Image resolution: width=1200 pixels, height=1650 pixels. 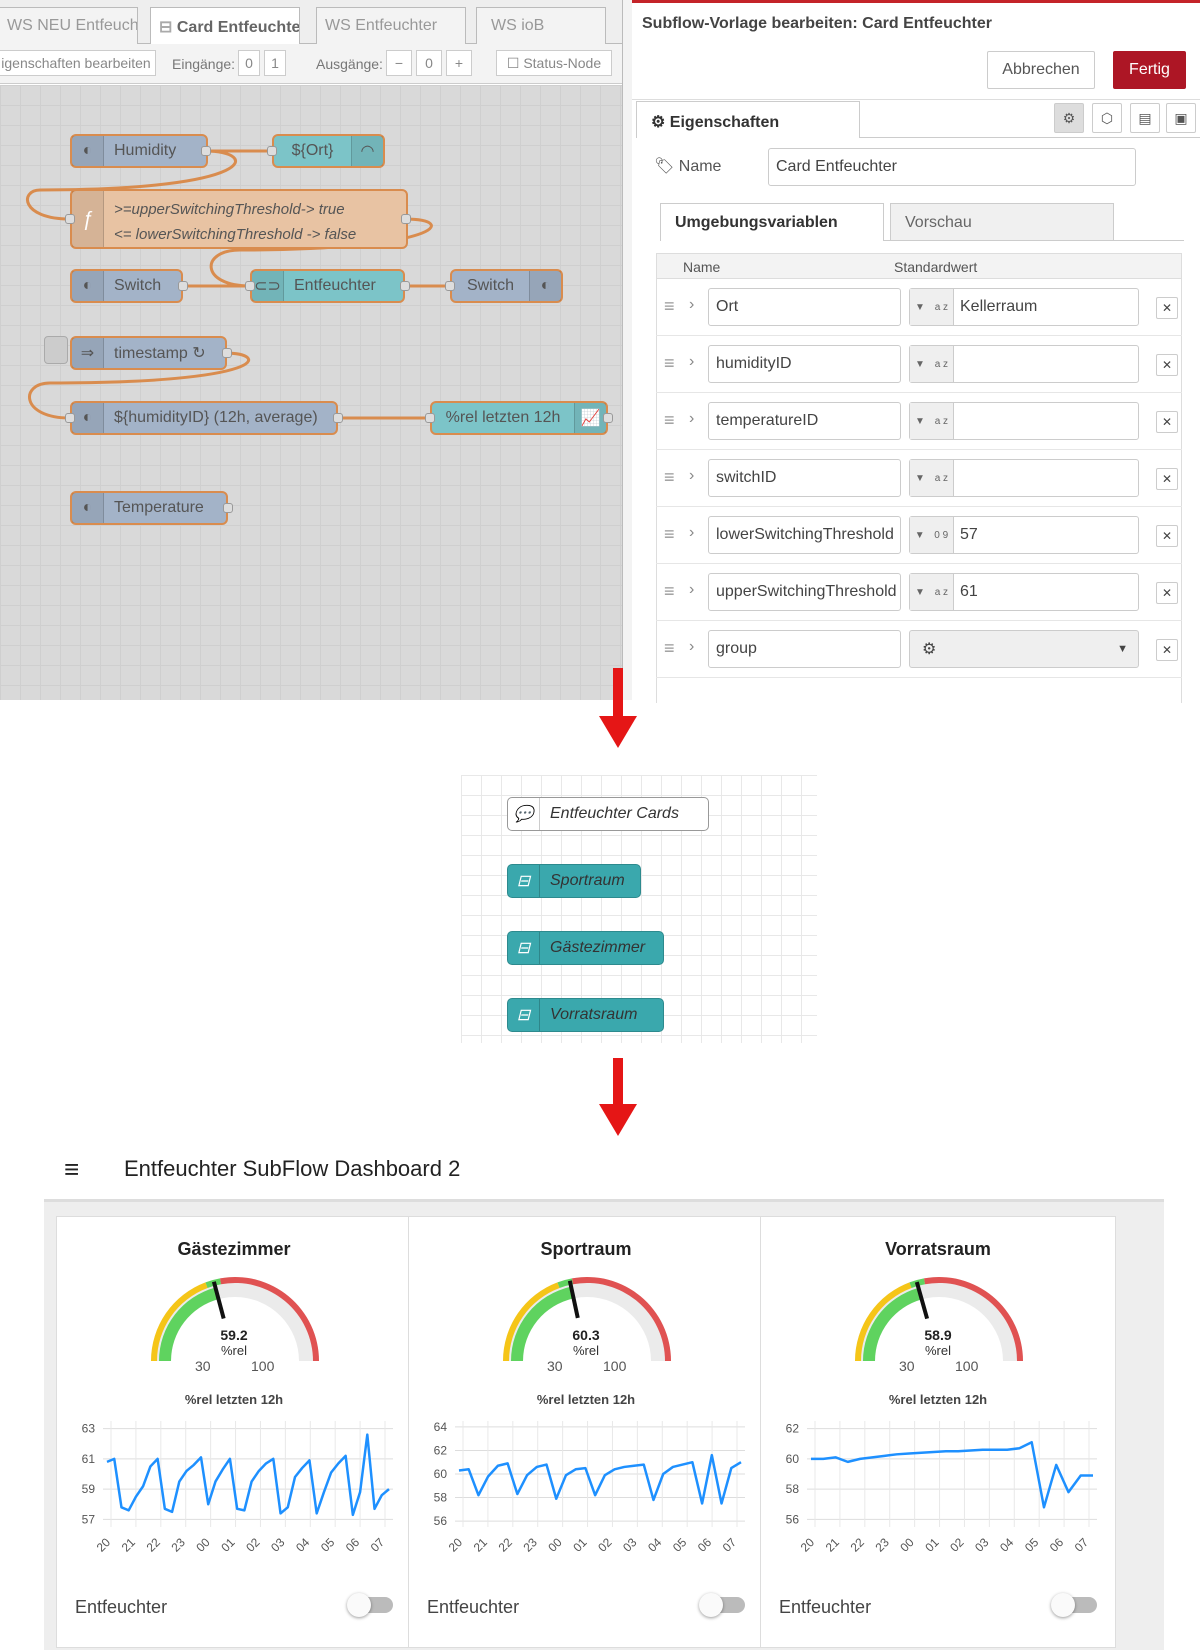 What do you see at coordinates (391, 25) in the screenshot?
I see `tab-ws-entfeuchter: WS Entfeuchter` at bounding box center [391, 25].